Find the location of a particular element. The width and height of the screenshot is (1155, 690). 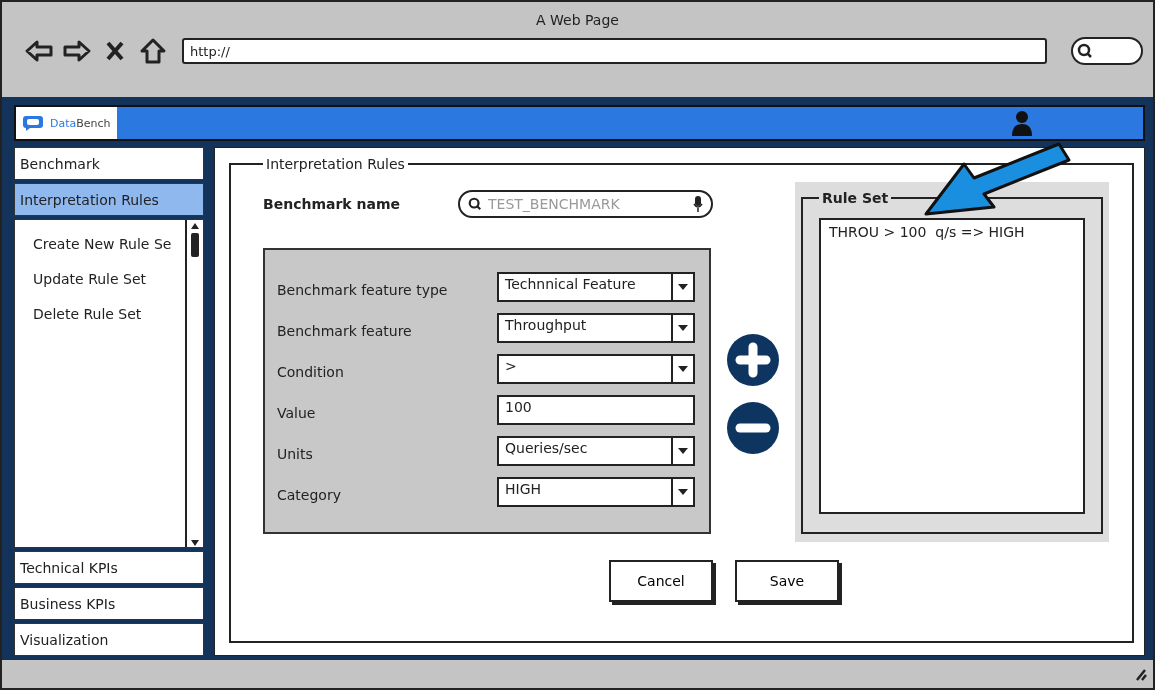

sidebar-item: Technical KPIs is located at coordinates (109, 567).